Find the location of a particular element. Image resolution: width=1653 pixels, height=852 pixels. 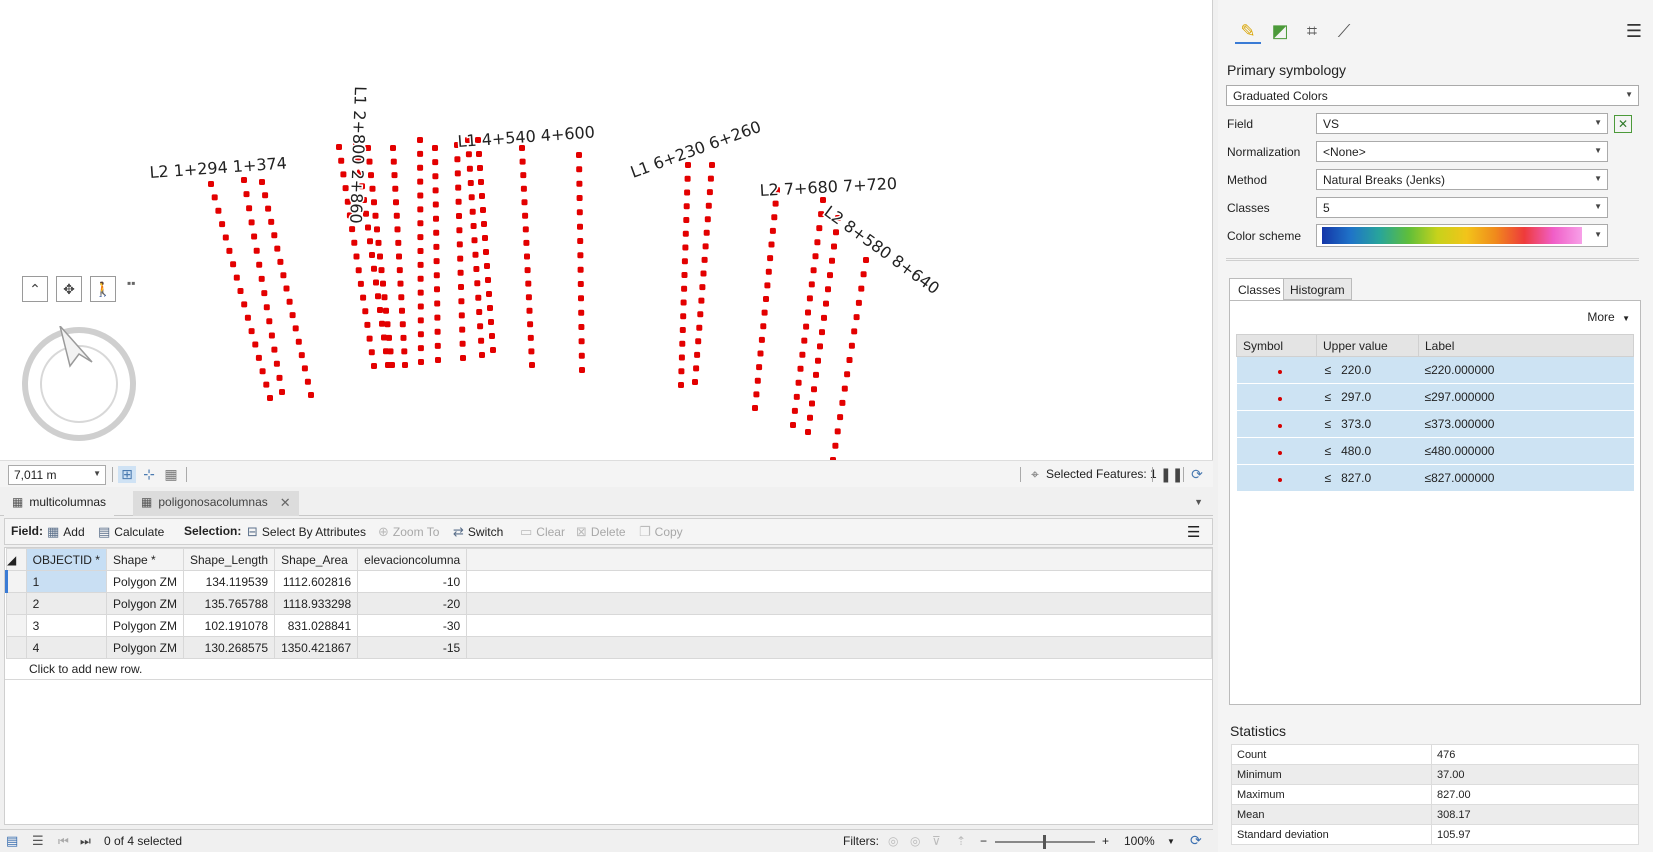

table-row: 4 Polygon ZM 130.268575 1350.421867 -15 is located at coordinates (609, 647).